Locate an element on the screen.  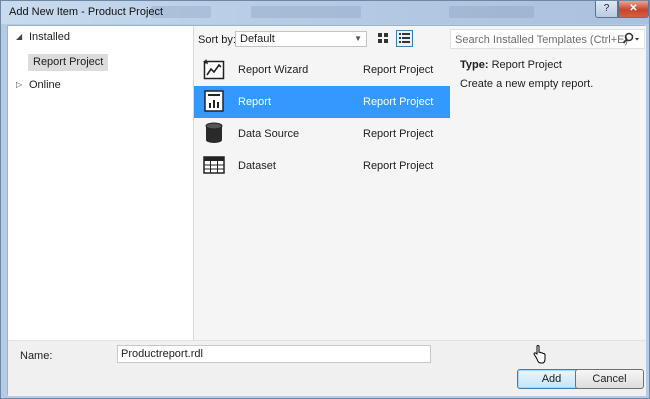
dialog-footer: Name: Add Cancel is located at coordinates (327, 368).